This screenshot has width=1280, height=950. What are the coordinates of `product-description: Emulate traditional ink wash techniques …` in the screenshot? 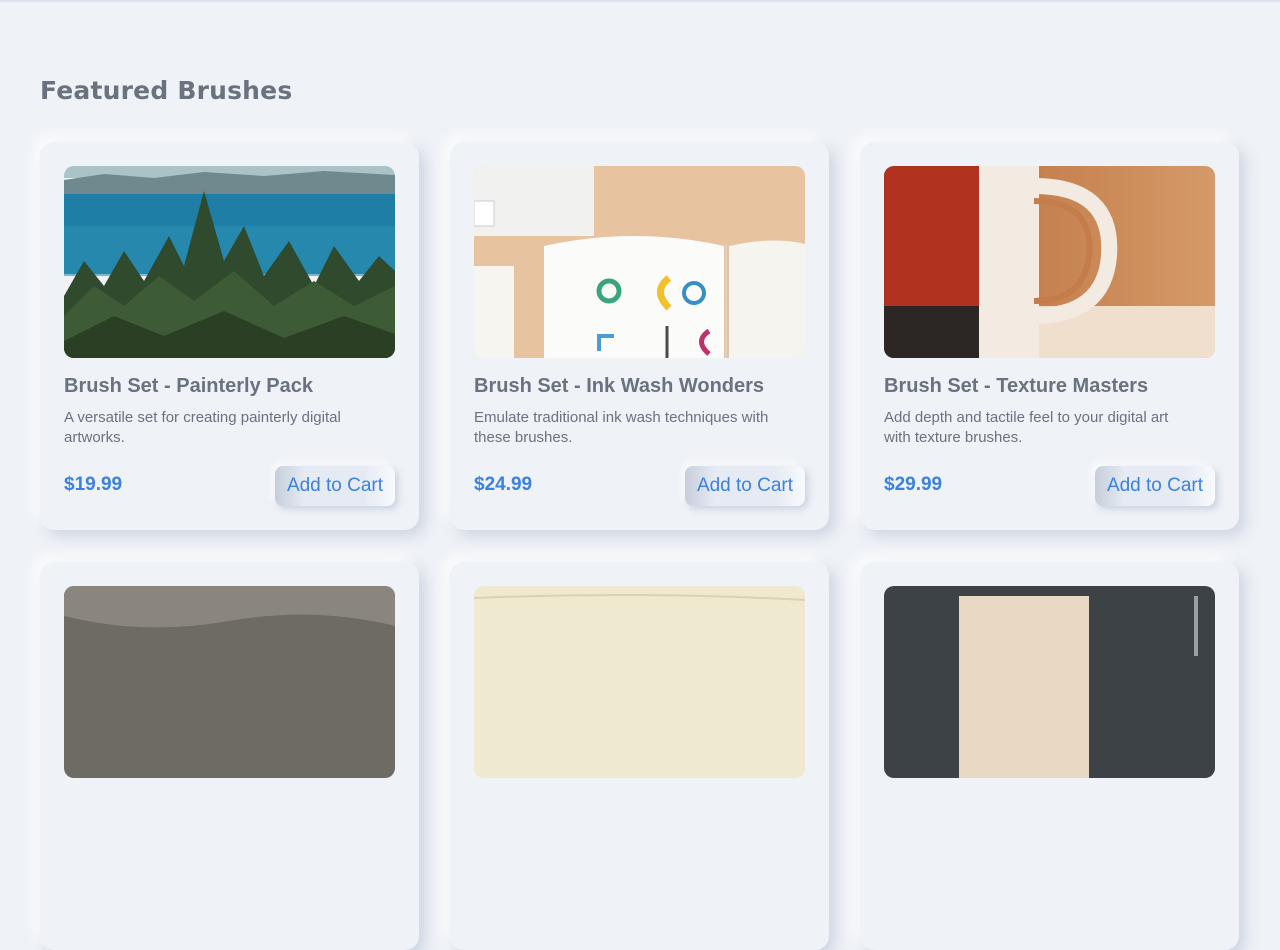 It's located at (621, 427).